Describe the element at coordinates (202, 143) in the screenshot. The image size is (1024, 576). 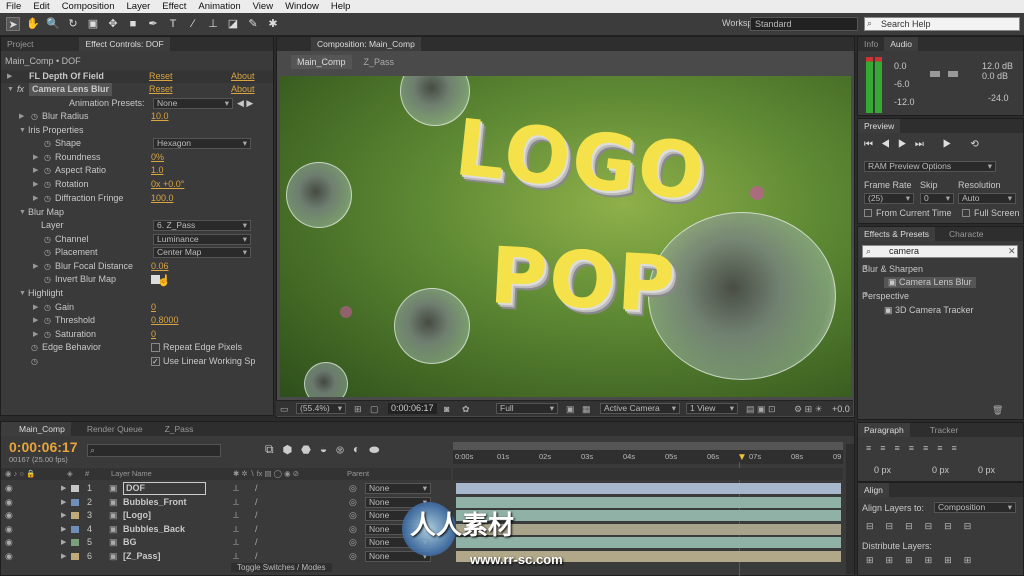
I see `shape-dropdown: Hexagon` at that location.